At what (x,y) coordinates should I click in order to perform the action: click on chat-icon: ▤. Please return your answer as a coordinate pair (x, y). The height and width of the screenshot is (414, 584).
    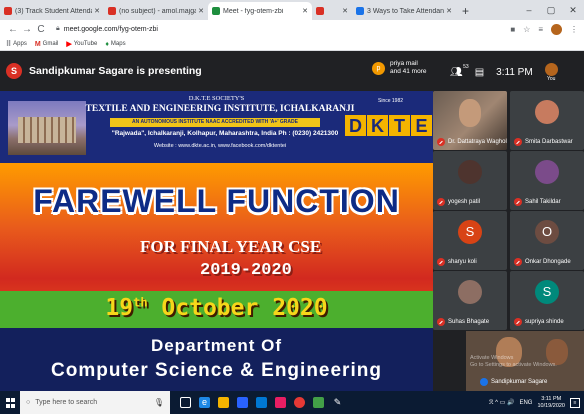
    Looking at the image, I should click on (479, 72).